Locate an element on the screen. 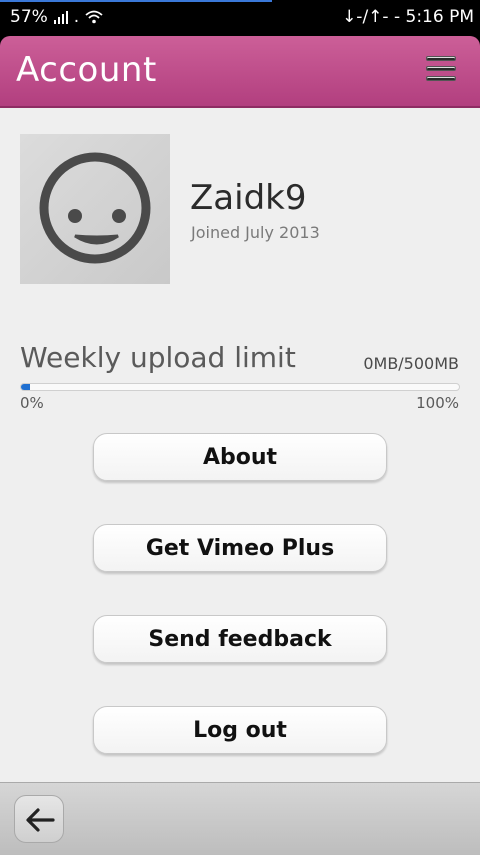  upload-progress-fill is located at coordinates (25, 387).